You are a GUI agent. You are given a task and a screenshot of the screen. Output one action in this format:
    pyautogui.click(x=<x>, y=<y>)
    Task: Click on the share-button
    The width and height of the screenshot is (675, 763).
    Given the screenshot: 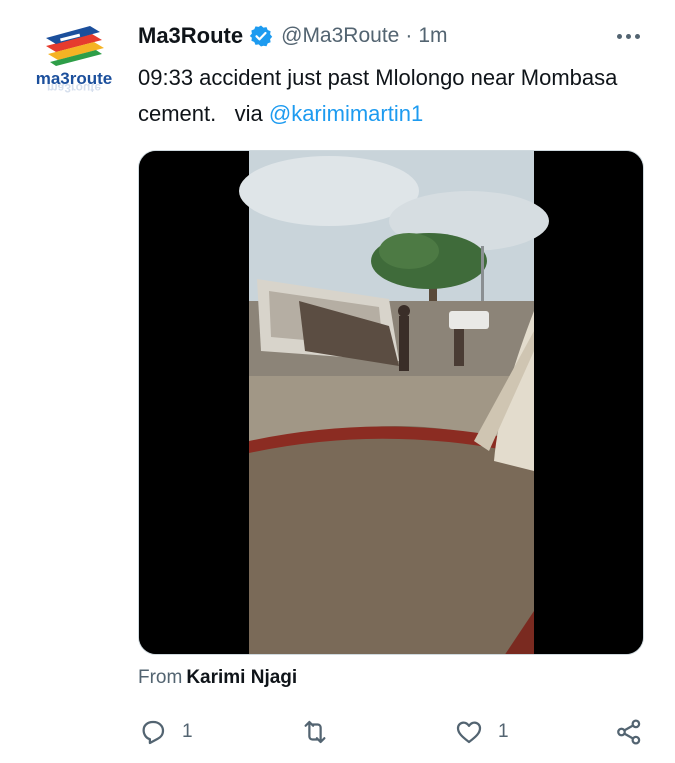 What is the action you would take?
    pyautogui.click(x=629, y=732)
    